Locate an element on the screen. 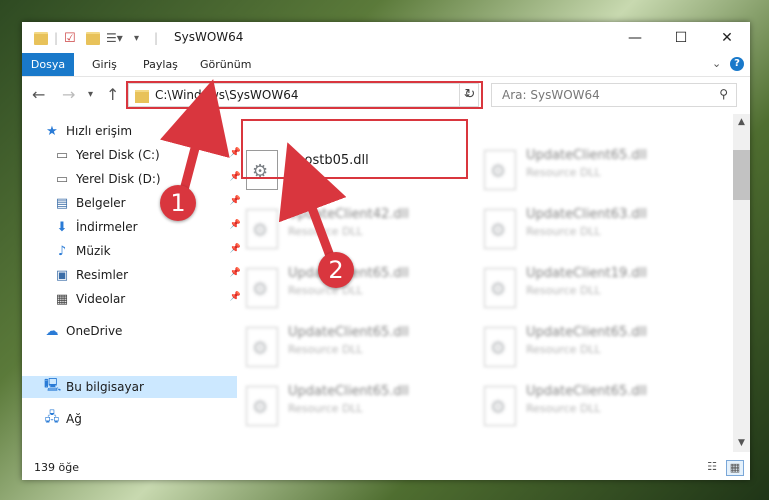  computer-icon: 🖳 is located at coordinates (53, 385).